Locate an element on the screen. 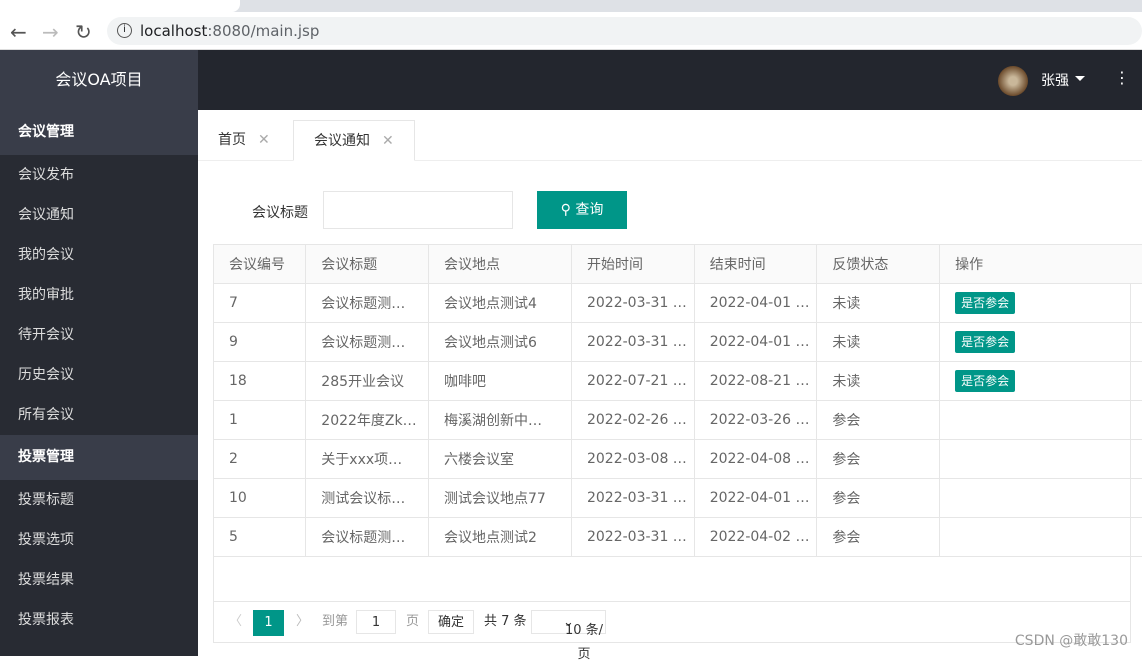 Image resolution: width=1142 pixels, height=667 pixels. table-cell: 9 is located at coordinates (260, 342).